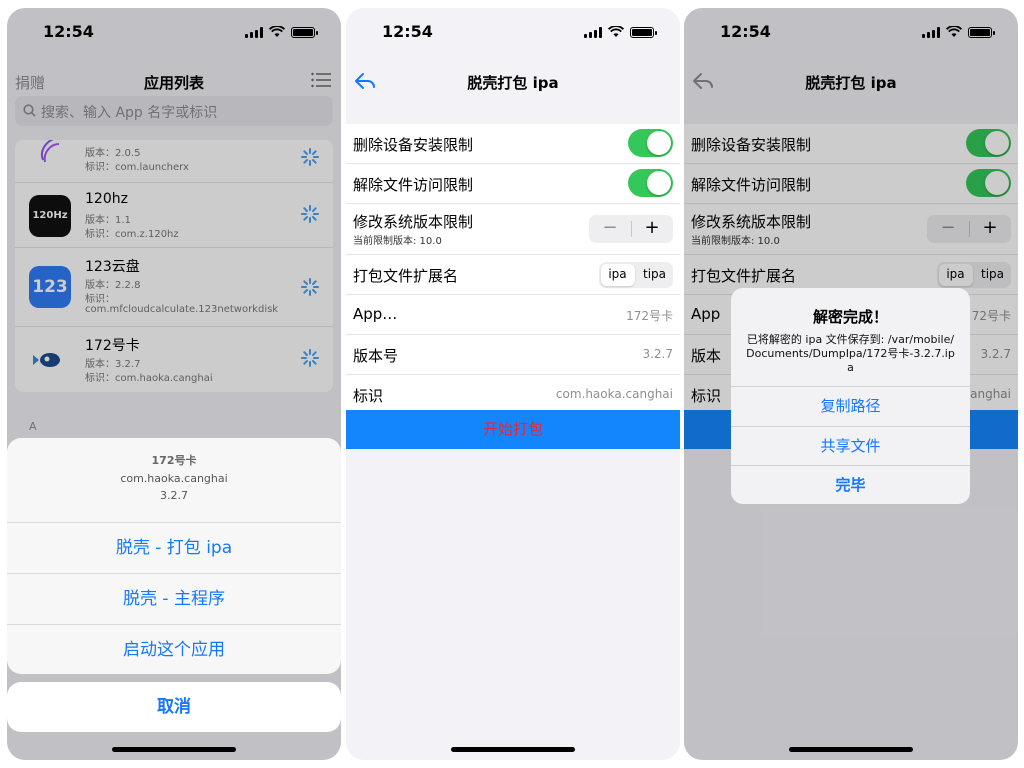  Describe the element at coordinates (614, 394) in the screenshot. I see `bundle-id-value: com.haoka.canghai` at that location.